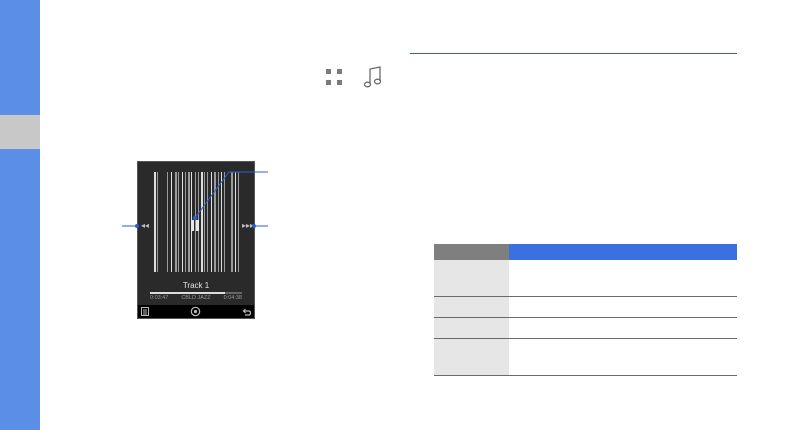 This screenshot has width=794, height=430. Describe the element at coordinates (145, 311) in the screenshot. I see `playlist-icon` at that location.